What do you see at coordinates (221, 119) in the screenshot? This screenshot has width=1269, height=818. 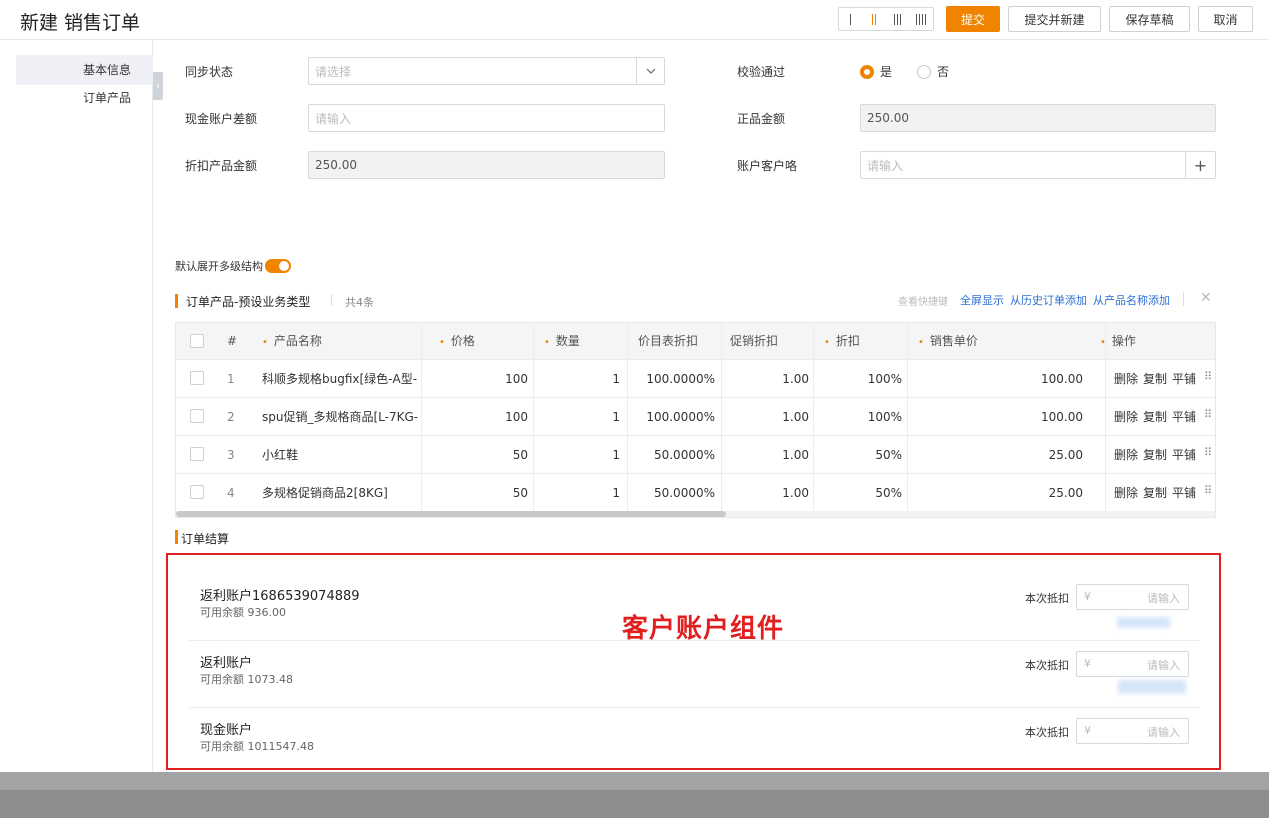 I see `cash-diff-label: 现金账户差额` at bounding box center [221, 119].